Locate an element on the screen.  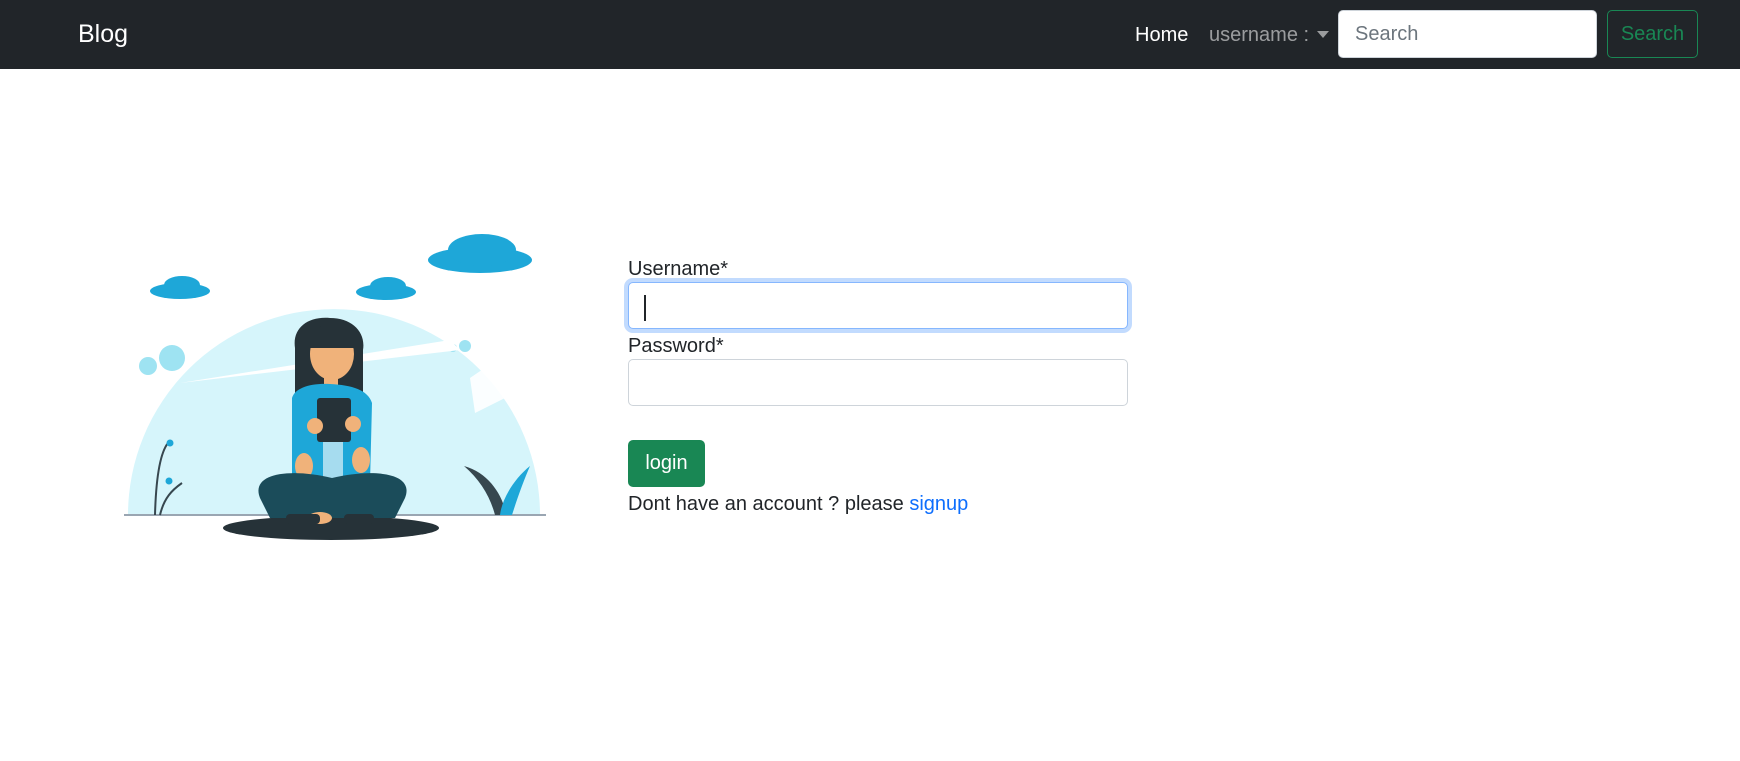
search-button: Search is located at coordinates (1652, 34).